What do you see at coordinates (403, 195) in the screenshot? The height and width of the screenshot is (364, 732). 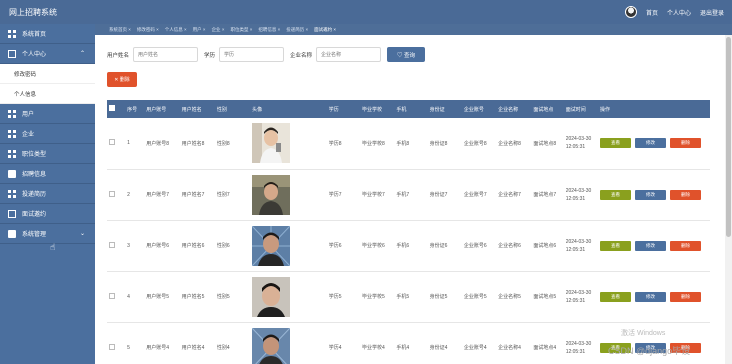 I see `cell-phone: 手机7` at bounding box center [403, 195].